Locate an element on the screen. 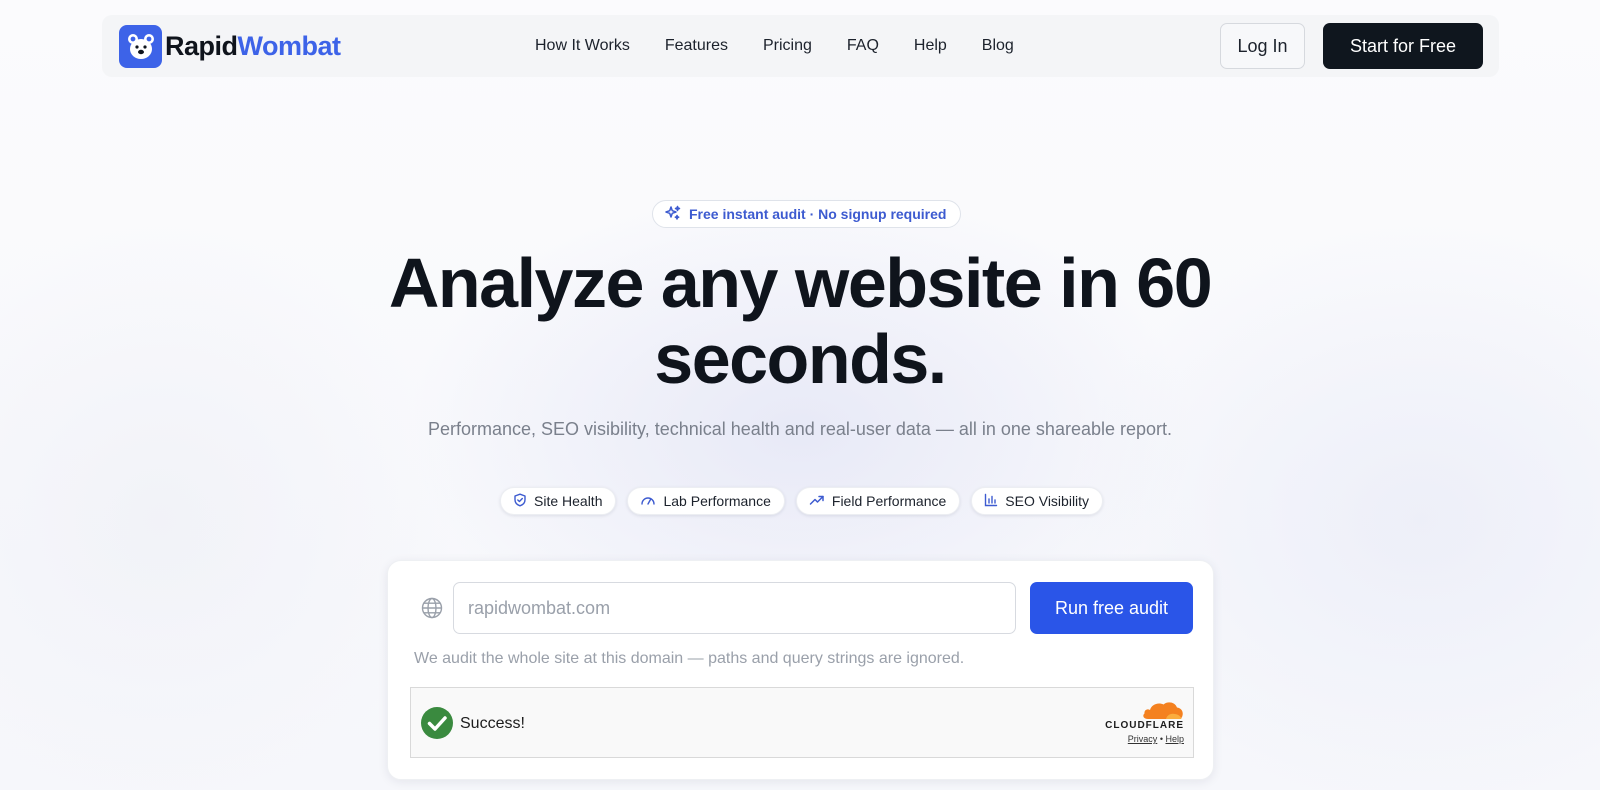  pill-site-health: Site Health is located at coordinates (558, 501).